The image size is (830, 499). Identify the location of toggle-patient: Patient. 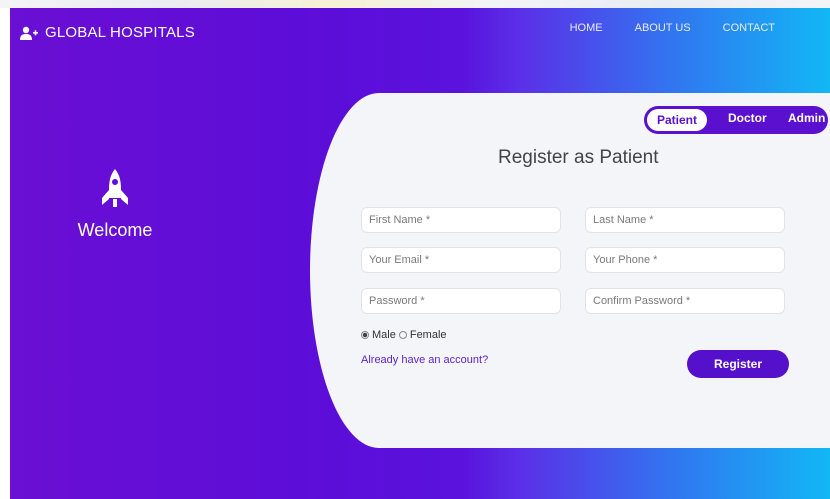
(677, 120).